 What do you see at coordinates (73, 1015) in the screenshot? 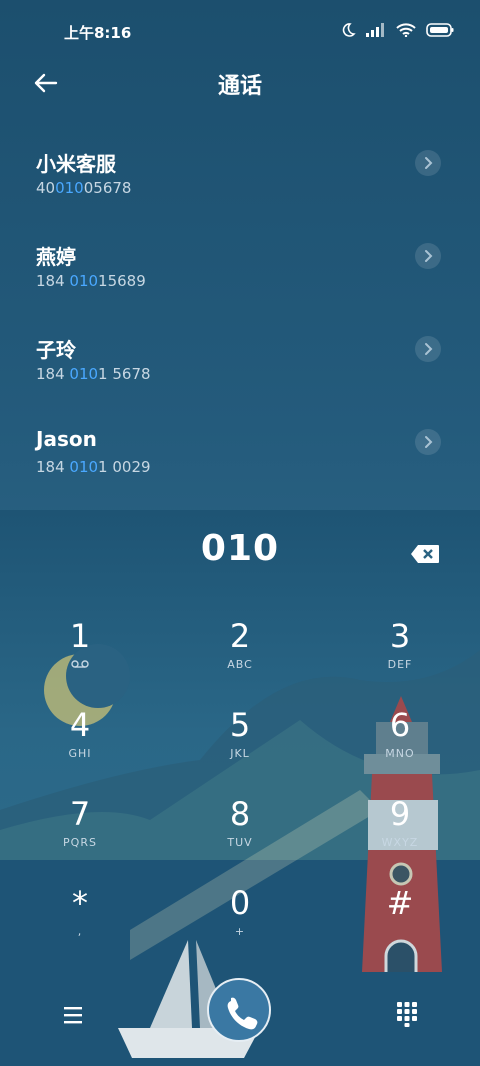
I see `menu-icon` at bounding box center [73, 1015].